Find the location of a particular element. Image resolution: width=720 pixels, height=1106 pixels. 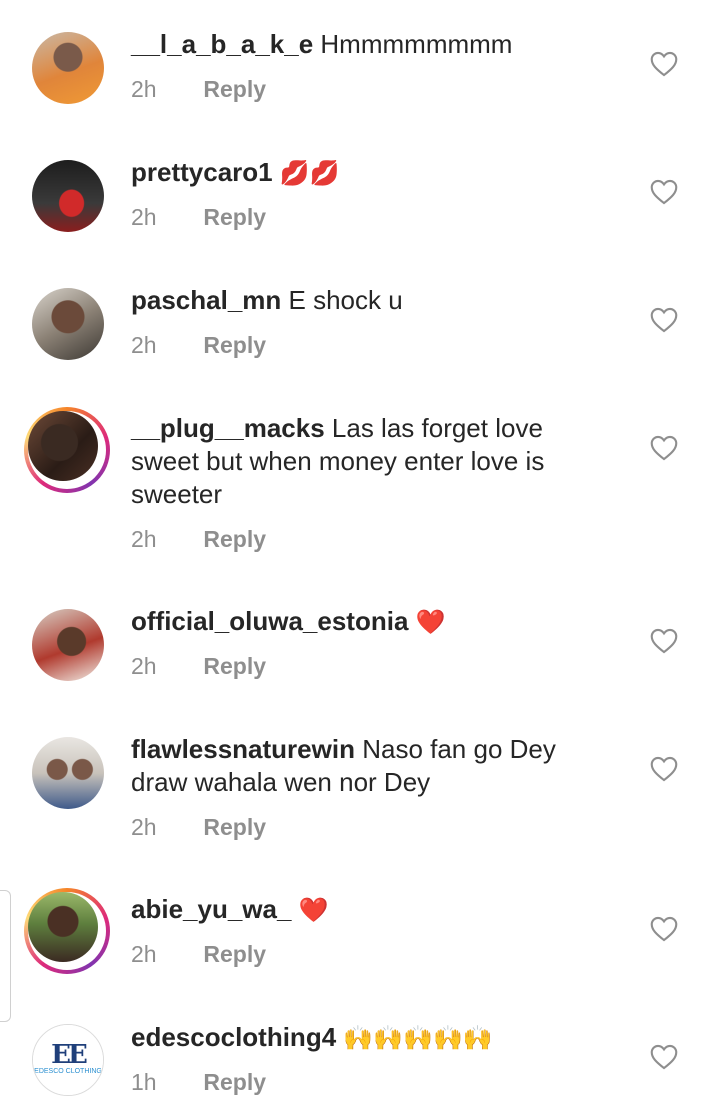

brand-logo-icon: EE EDESCO CLOTHING is located at coordinates (68, 1060).